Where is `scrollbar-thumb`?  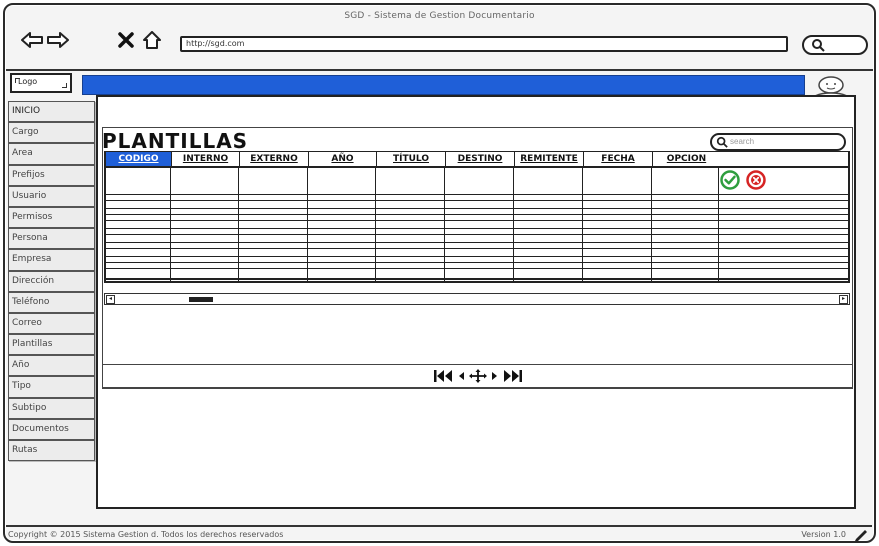 scrollbar-thumb is located at coordinates (201, 299).